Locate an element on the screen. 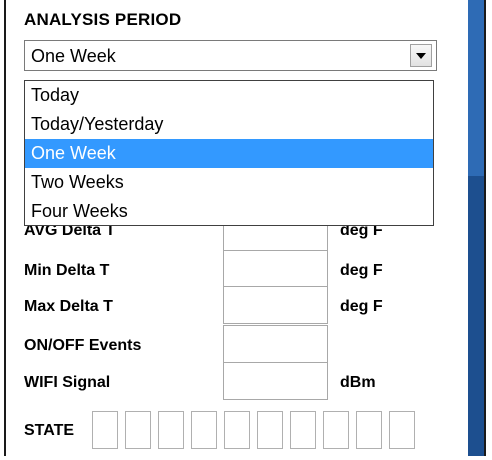 The width and height of the screenshot is (492, 460). metric-label-max-delta-t: Max Delta T is located at coordinates (68, 306).